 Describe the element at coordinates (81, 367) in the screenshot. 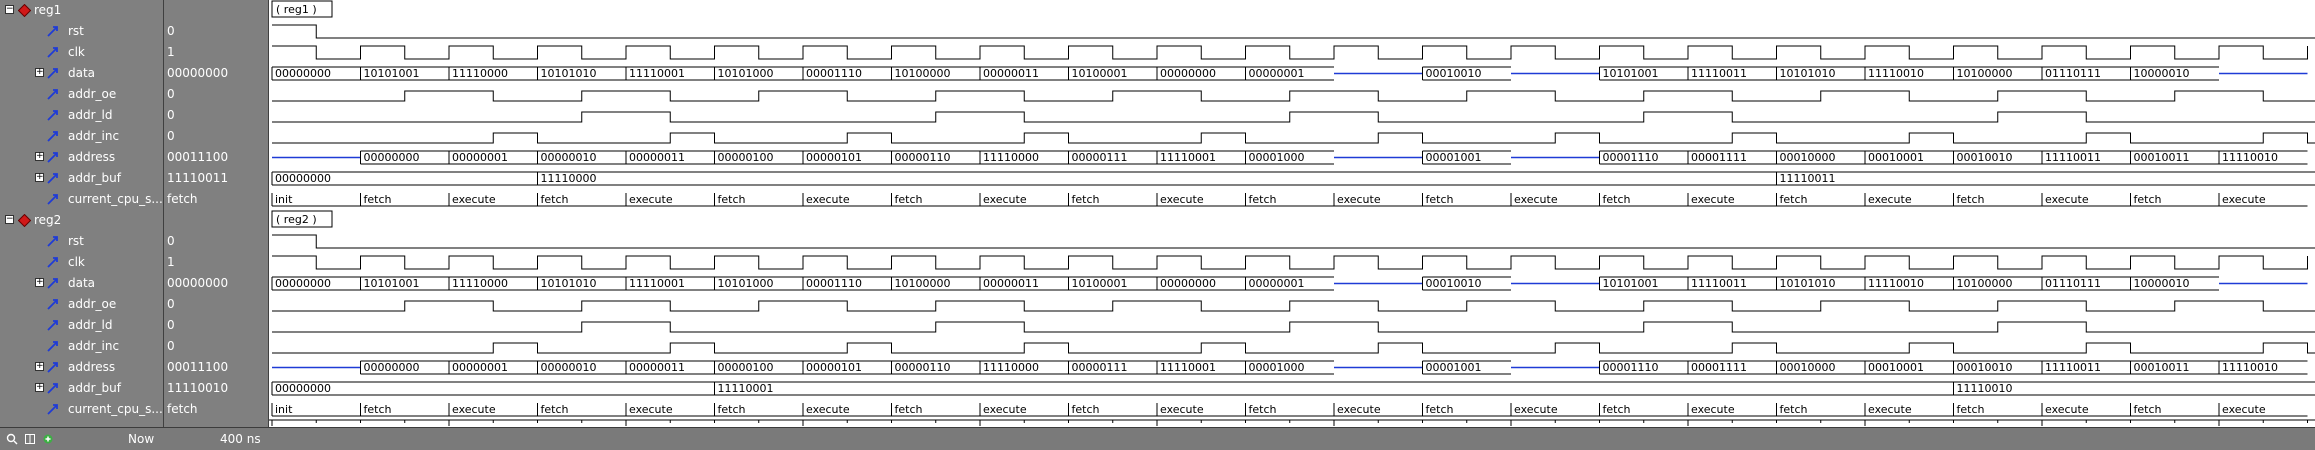

I see `signal-row-address: +address` at that location.